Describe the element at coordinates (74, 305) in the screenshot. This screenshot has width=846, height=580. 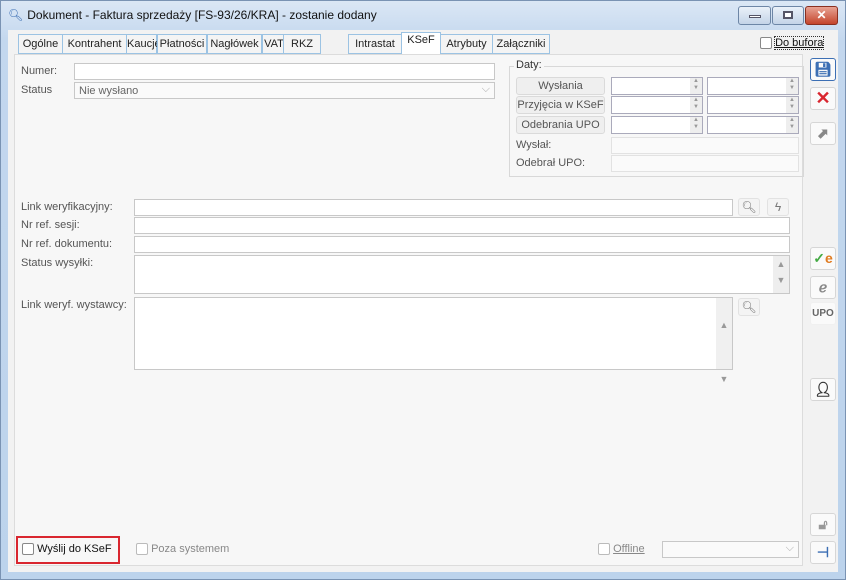
I see `link-wystawcy-label: Link weryf. wystawcy:` at that location.